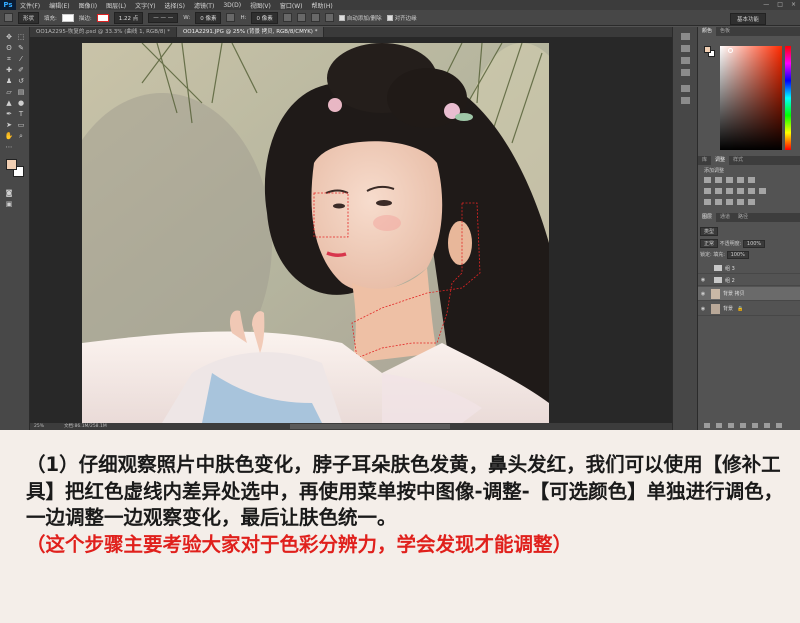  What do you see at coordinates (731, 425) in the screenshot?
I see `add-mask-icon` at bounding box center [731, 425].